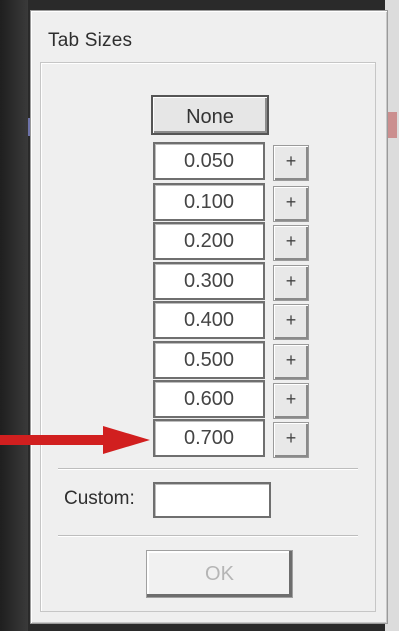 This screenshot has width=399, height=631. What do you see at coordinates (14, 315) in the screenshot?
I see `background-left-strip` at bounding box center [14, 315].